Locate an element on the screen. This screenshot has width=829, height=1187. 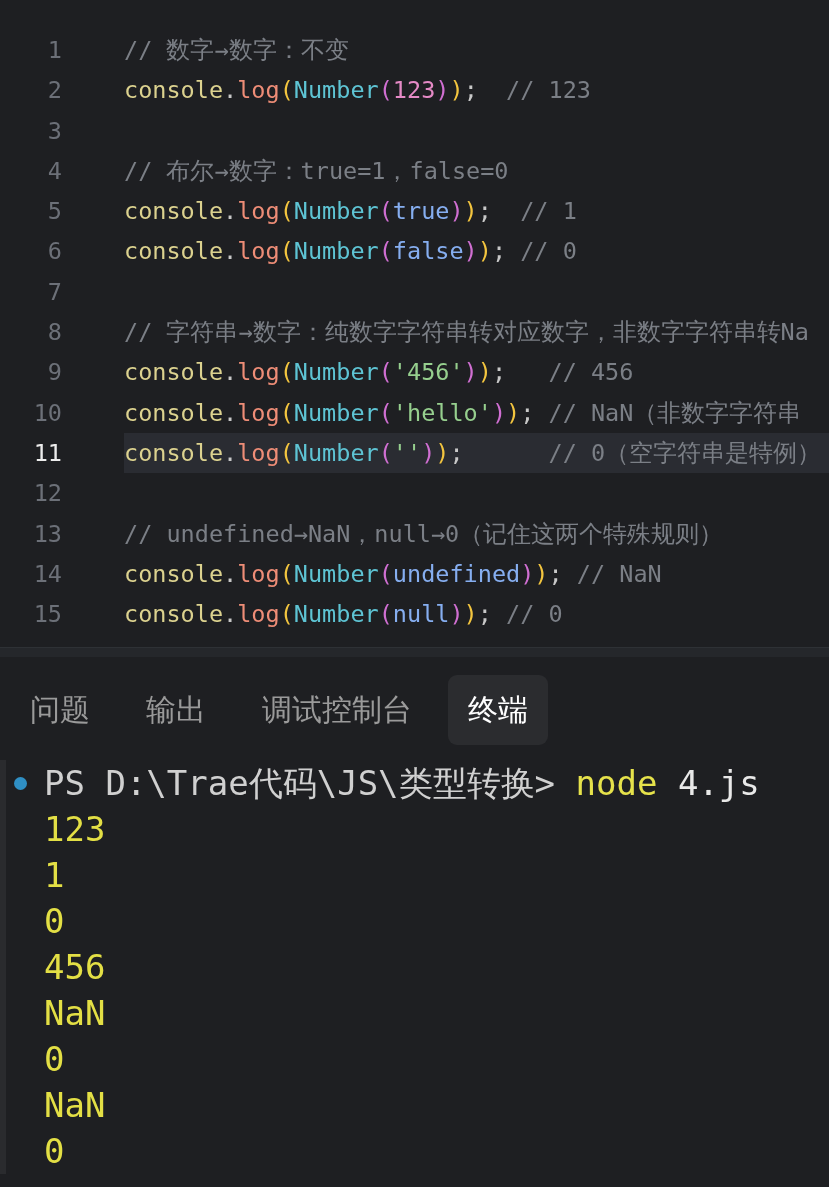
panel-tab: 调试控制台 is located at coordinates (337, 710).